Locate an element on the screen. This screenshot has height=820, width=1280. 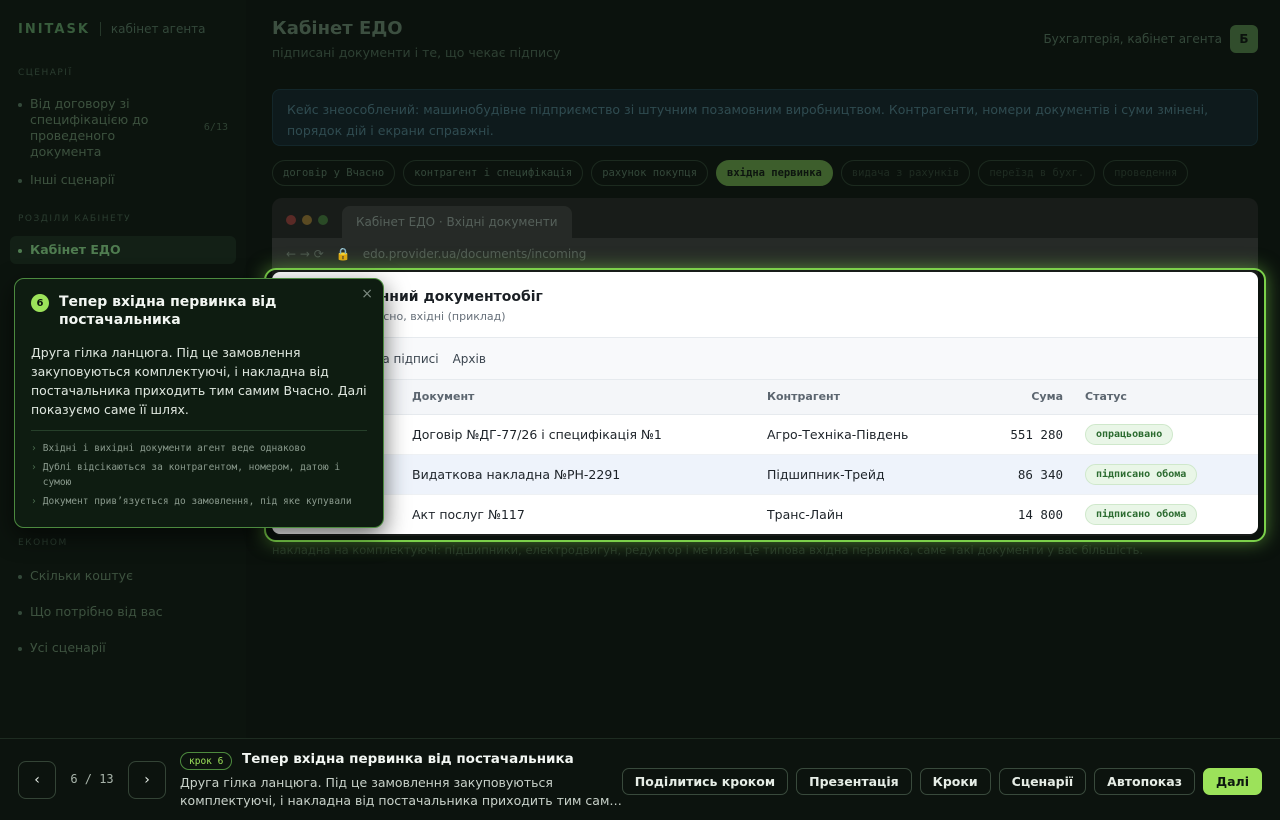
browser-tabbar: Кабінет ЕДО · Вхідні документи is located at coordinates (765, 218).